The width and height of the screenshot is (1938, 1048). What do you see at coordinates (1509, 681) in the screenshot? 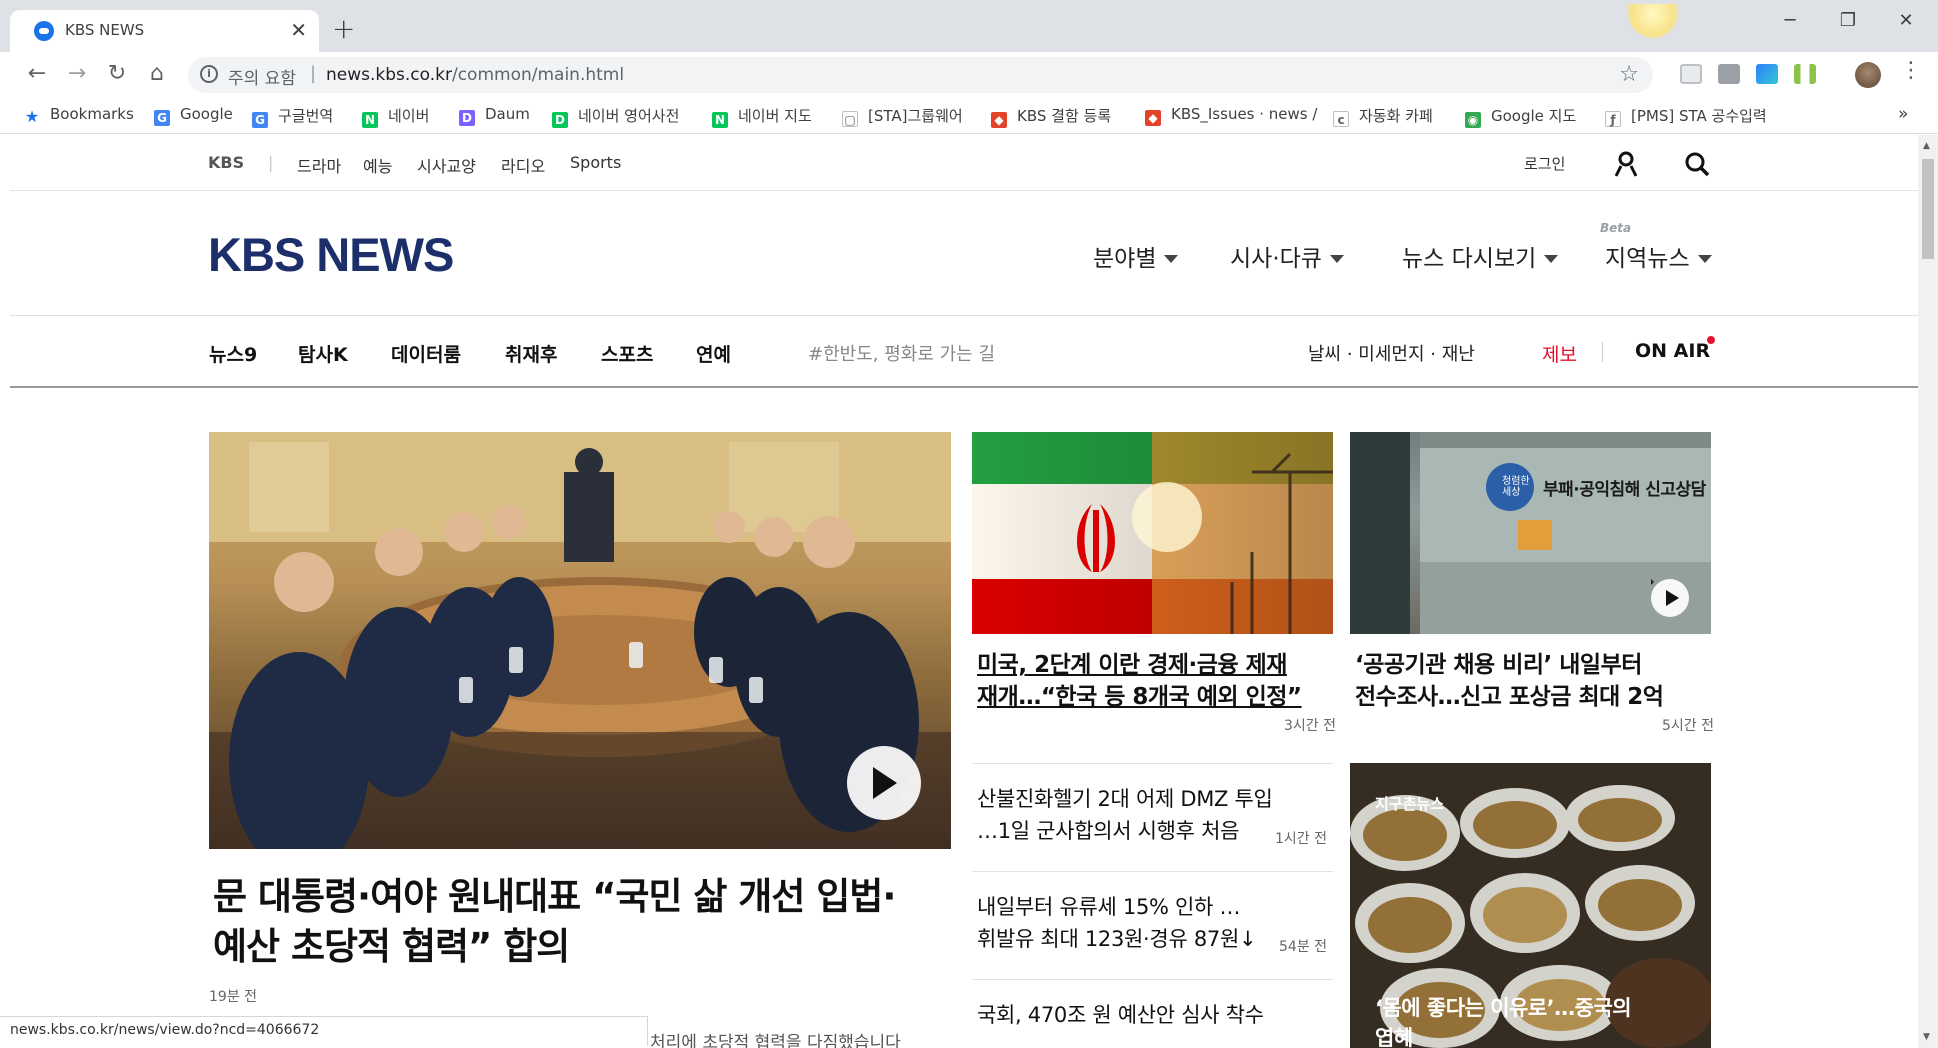
I see `public-article-title: ‘공공기관 채용 비리’ 내일부터 전수조사…신고 포상금 최대 2억` at bounding box center [1509, 681].